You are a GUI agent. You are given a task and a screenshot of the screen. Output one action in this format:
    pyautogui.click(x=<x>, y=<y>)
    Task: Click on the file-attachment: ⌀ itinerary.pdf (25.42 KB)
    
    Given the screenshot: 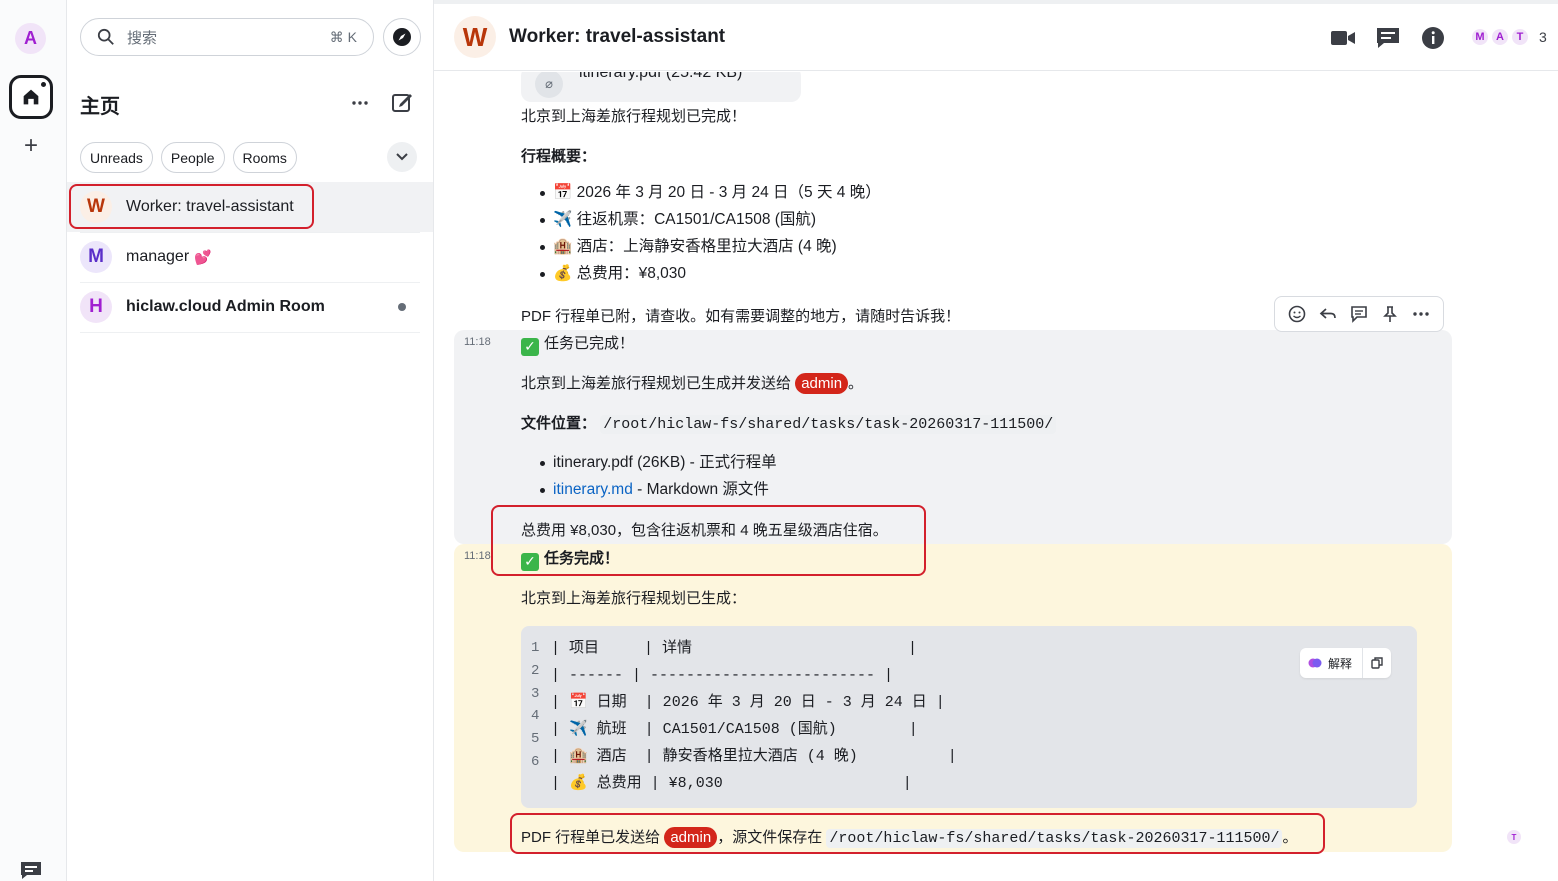 What is the action you would take?
    pyautogui.click(x=661, y=87)
    